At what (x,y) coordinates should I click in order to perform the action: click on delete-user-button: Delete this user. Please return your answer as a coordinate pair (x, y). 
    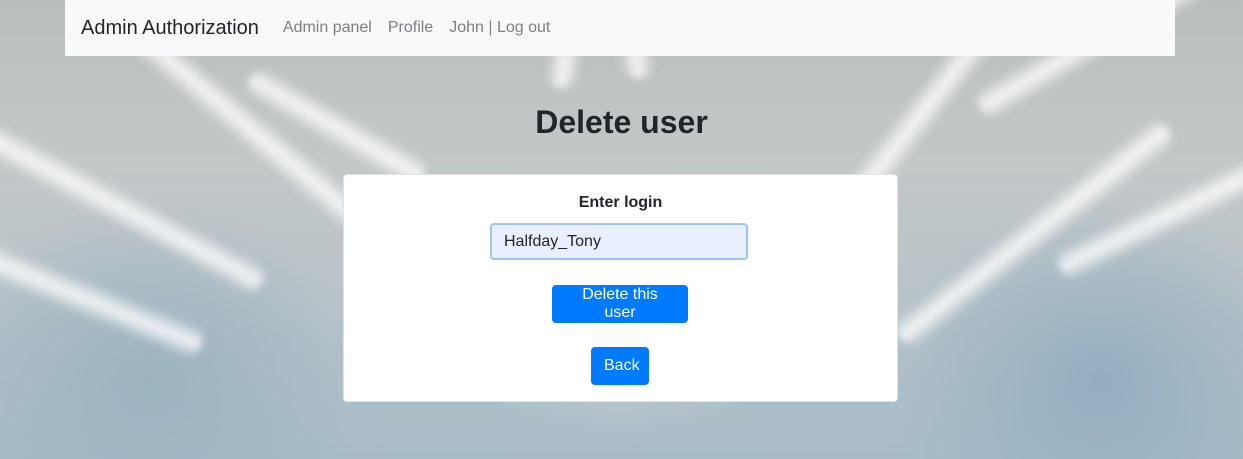
    Looking at the image, I should click on (620, 304).